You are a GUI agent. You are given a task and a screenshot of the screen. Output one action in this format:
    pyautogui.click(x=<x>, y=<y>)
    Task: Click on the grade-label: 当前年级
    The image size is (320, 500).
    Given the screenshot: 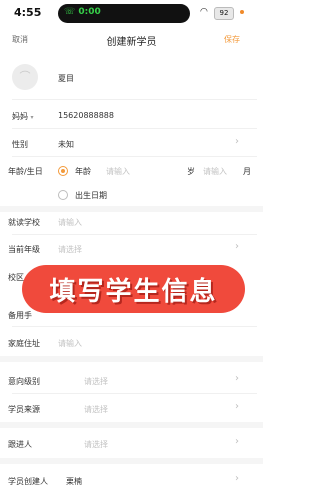 What is the action you would take?
    pyautogui.click(x=24, y=249)
    